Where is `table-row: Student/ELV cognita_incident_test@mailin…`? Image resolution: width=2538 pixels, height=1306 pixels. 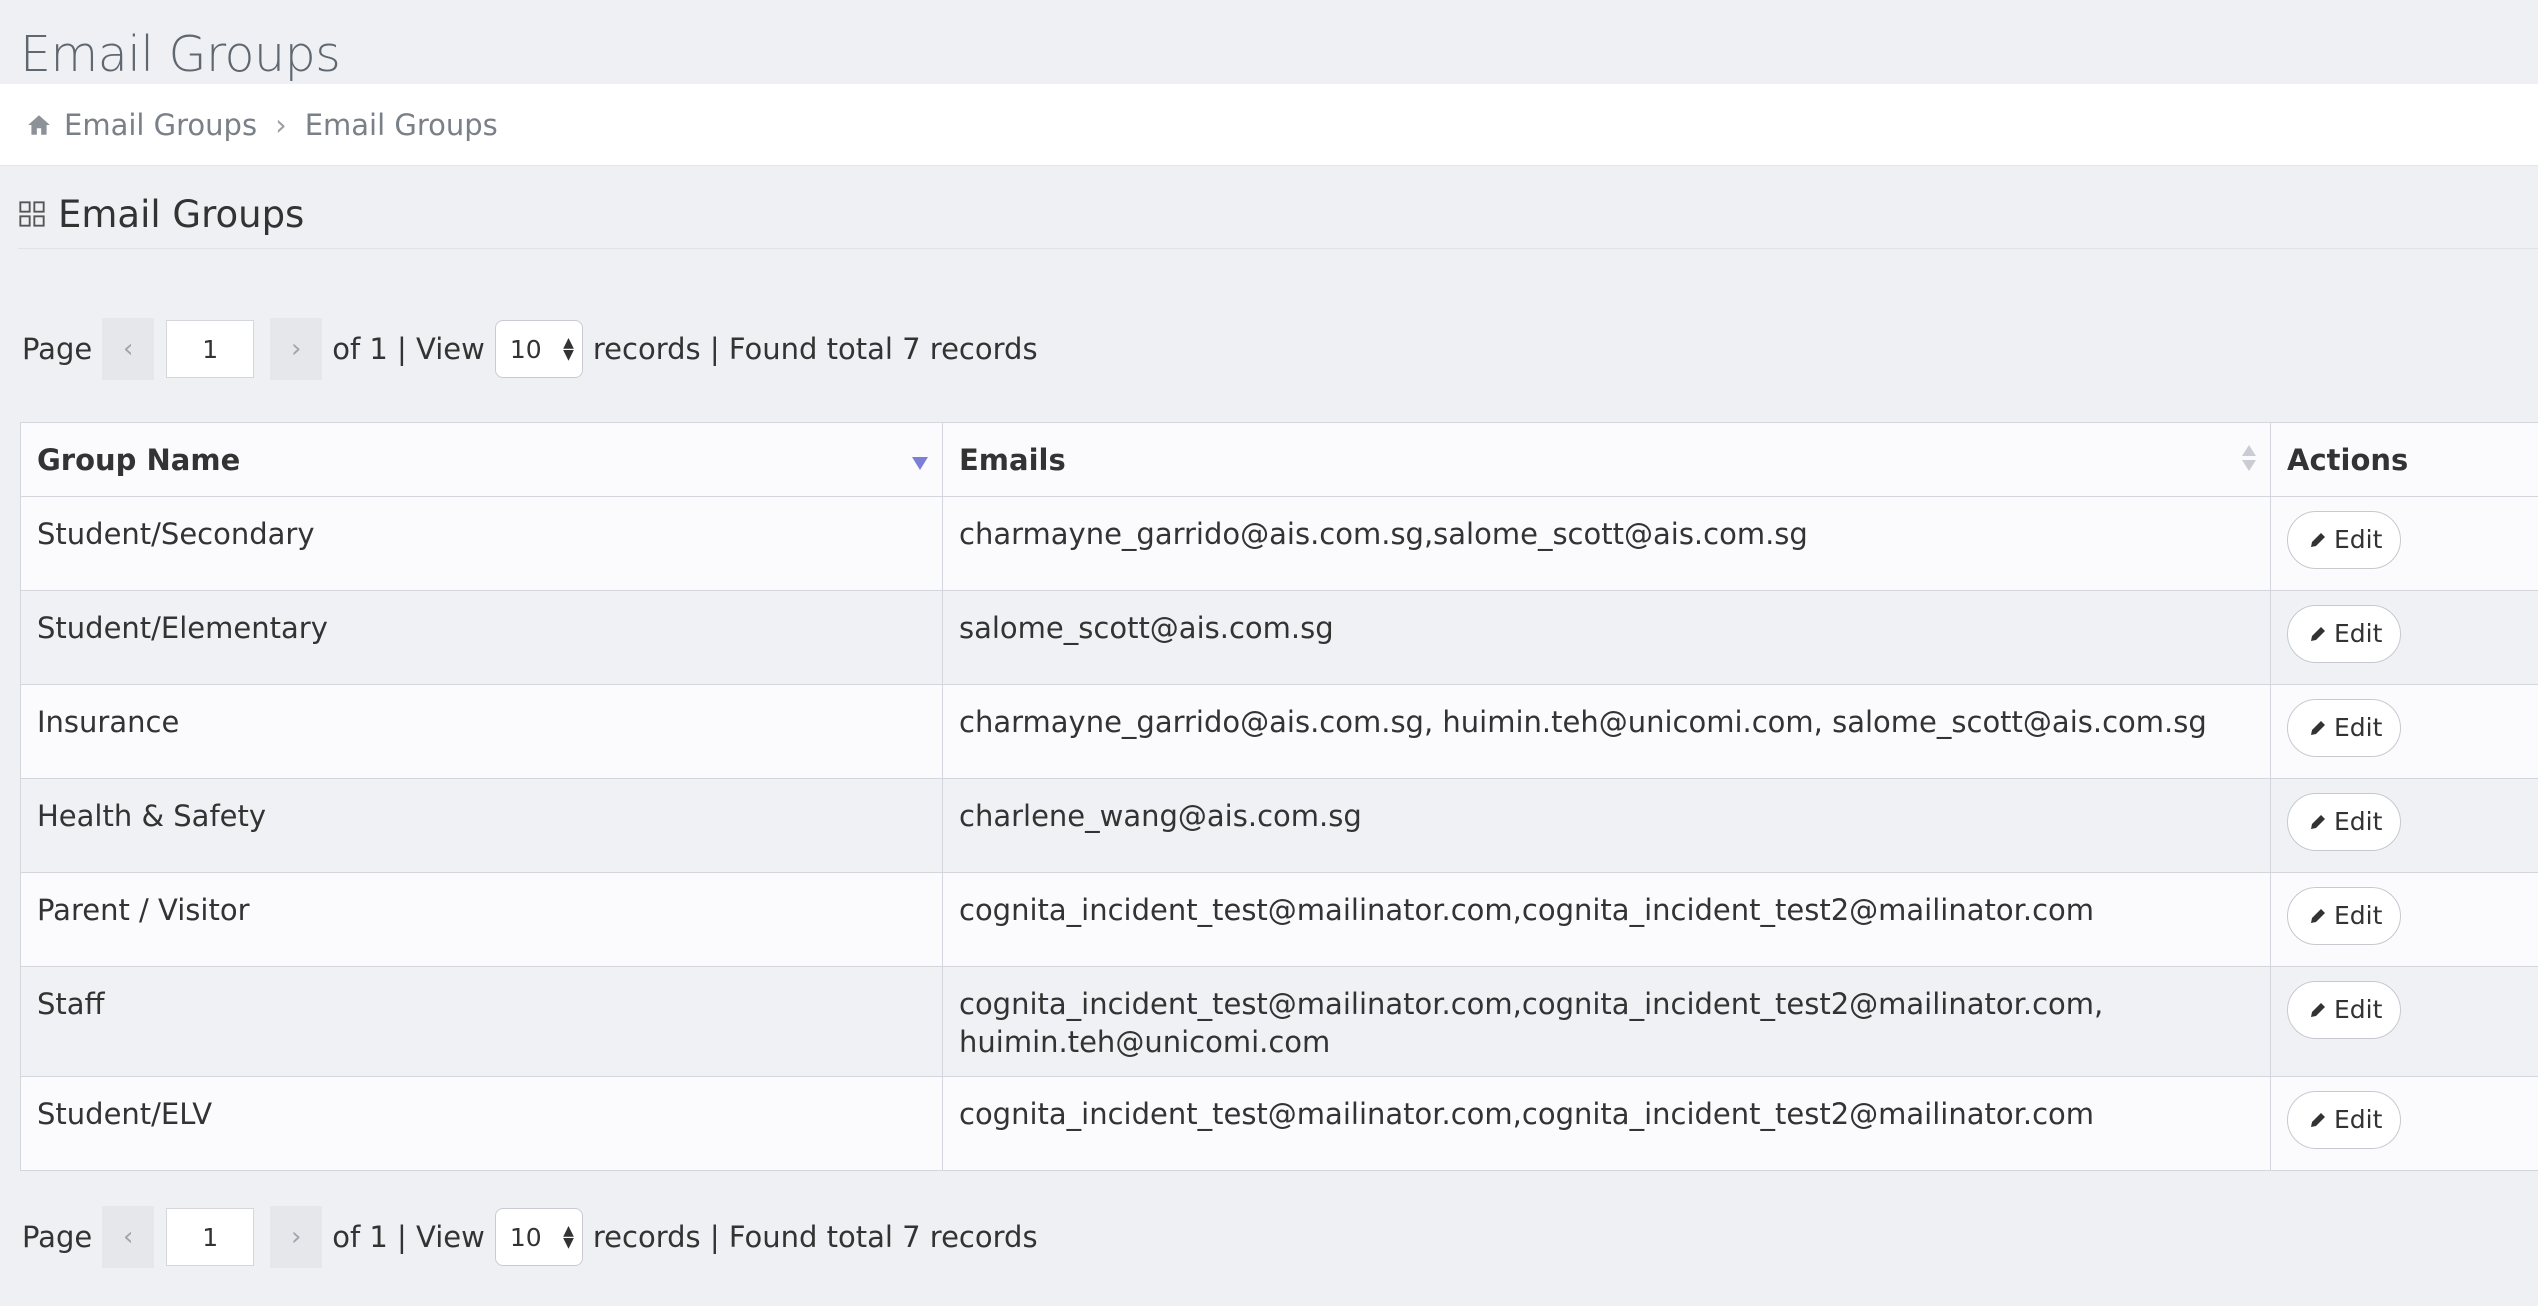 table-row: Student/ELV cognita_incident_test@mailin… is located at coordinates (1279, 1123).